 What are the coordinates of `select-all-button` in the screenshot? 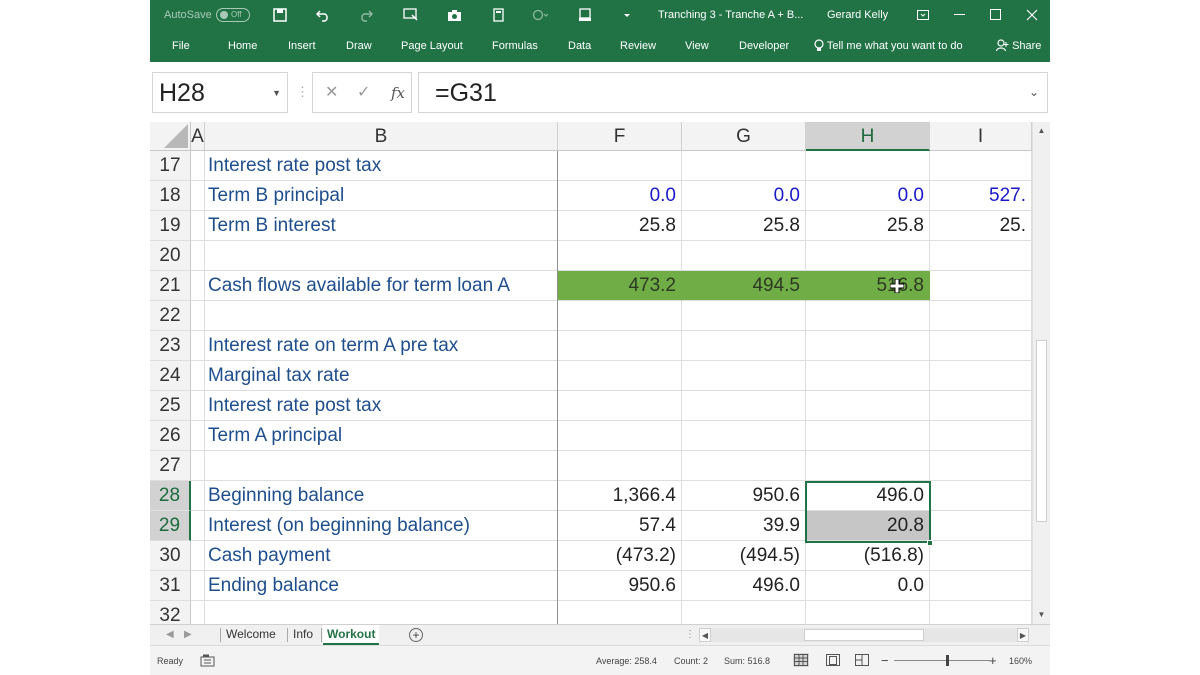 It's located at (170, 136).